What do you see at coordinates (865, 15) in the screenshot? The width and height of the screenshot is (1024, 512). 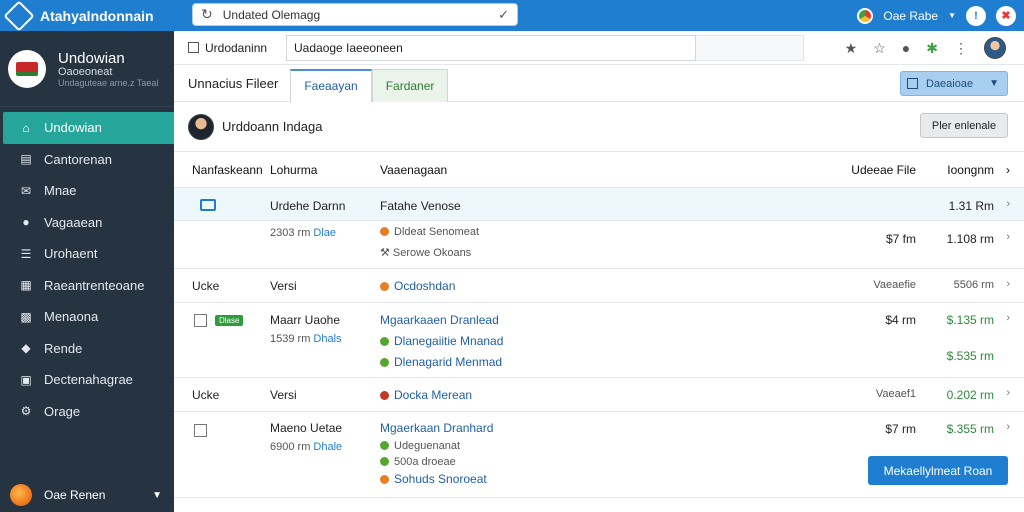 I see `google-icon` at bounding box center [865, 15].